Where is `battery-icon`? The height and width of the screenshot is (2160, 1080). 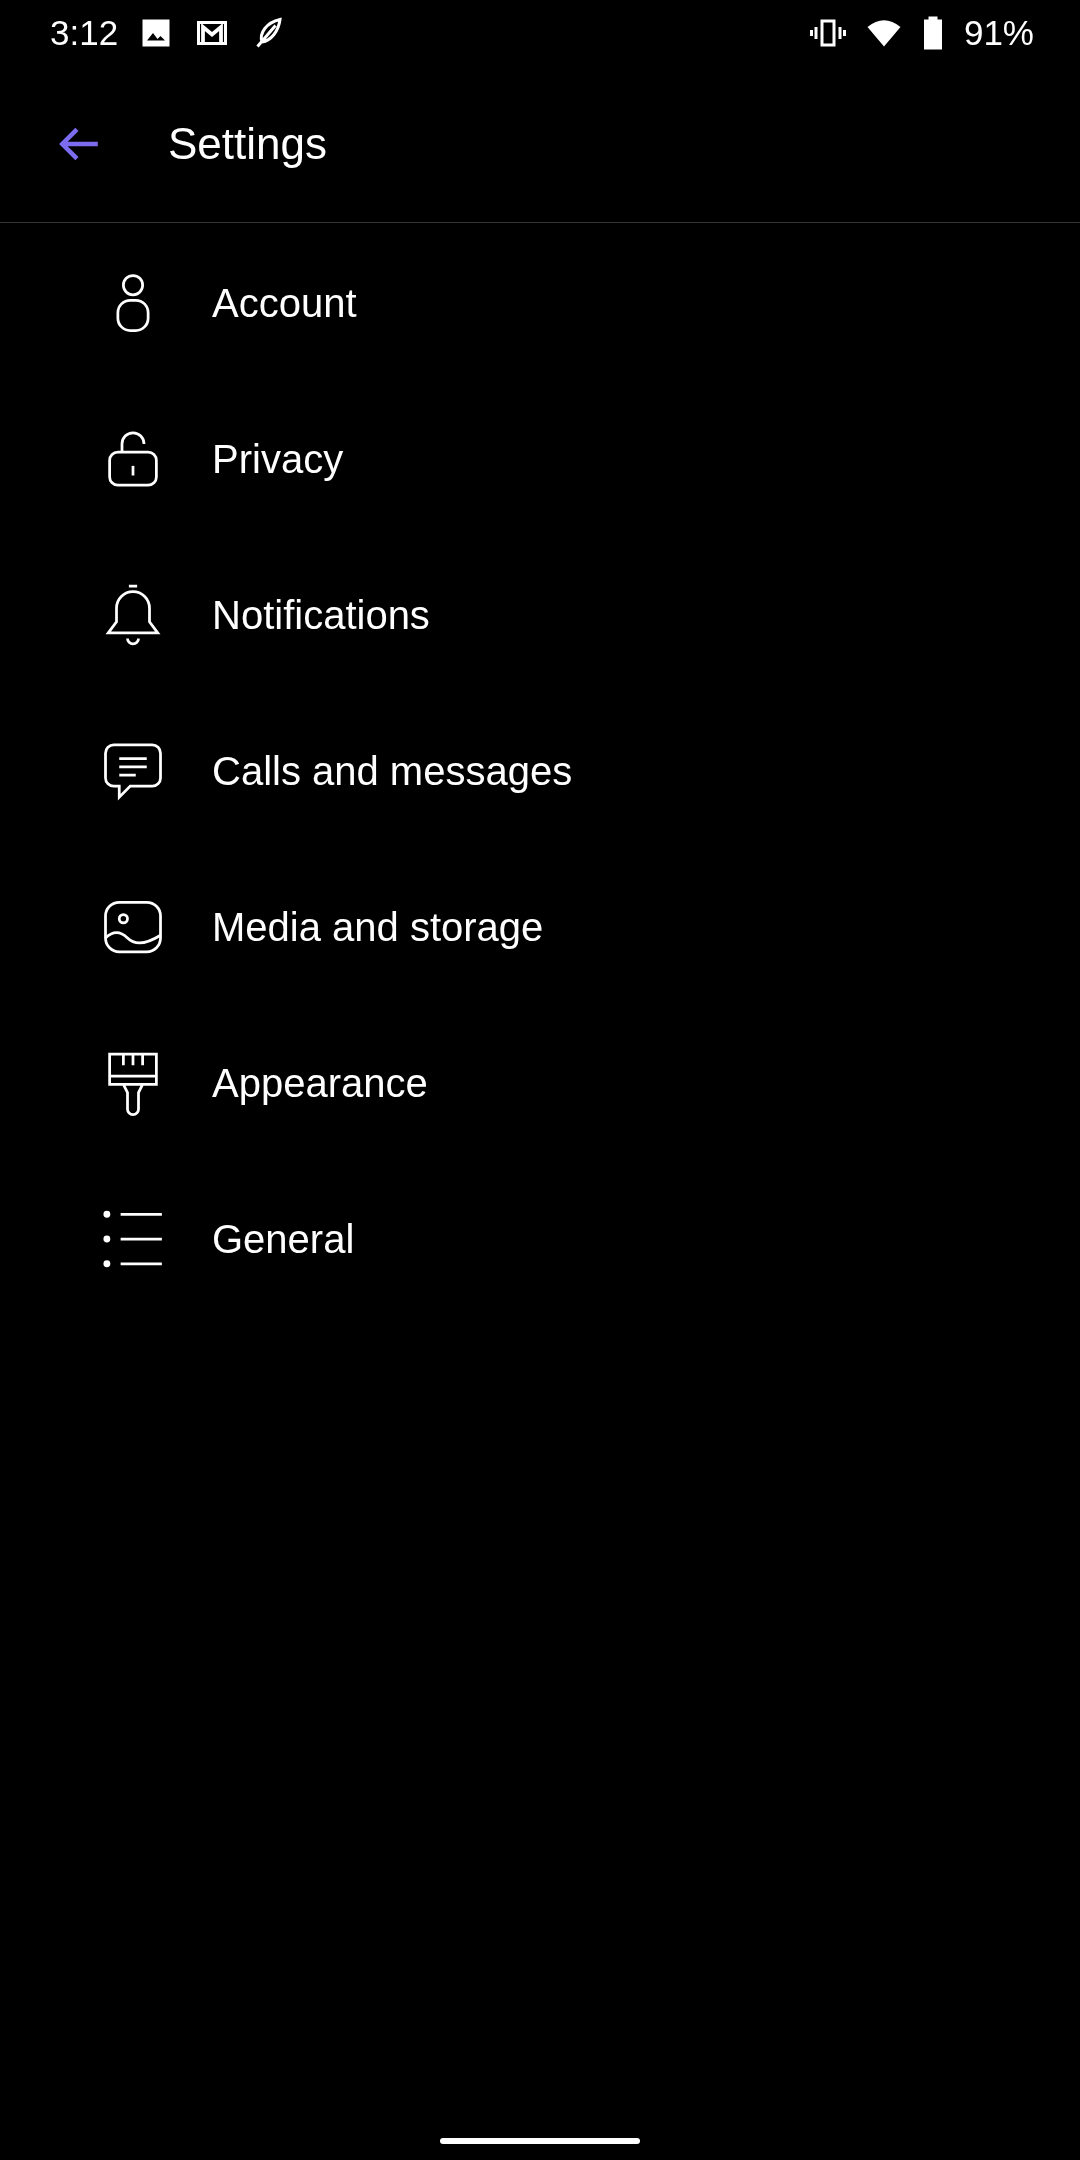 battery-icon is located at coordinates (932, 33).